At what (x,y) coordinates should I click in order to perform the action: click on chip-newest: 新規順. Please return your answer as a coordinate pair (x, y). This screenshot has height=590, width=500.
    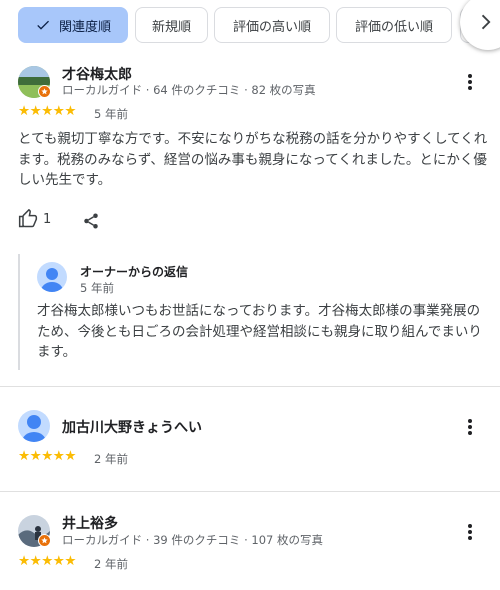
    Looking at the image, I should click on (171, 25).